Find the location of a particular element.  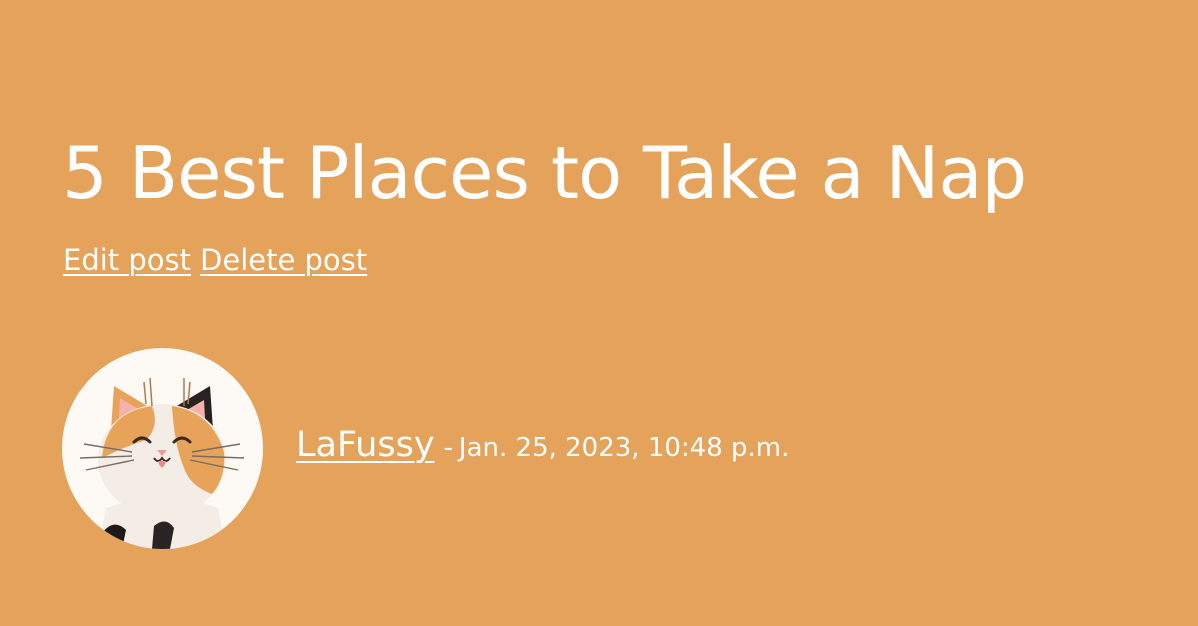

post-byline: LaFussy - Jan. 25, 2023, 10:48 p.m. is located at coordinates (542, 445).